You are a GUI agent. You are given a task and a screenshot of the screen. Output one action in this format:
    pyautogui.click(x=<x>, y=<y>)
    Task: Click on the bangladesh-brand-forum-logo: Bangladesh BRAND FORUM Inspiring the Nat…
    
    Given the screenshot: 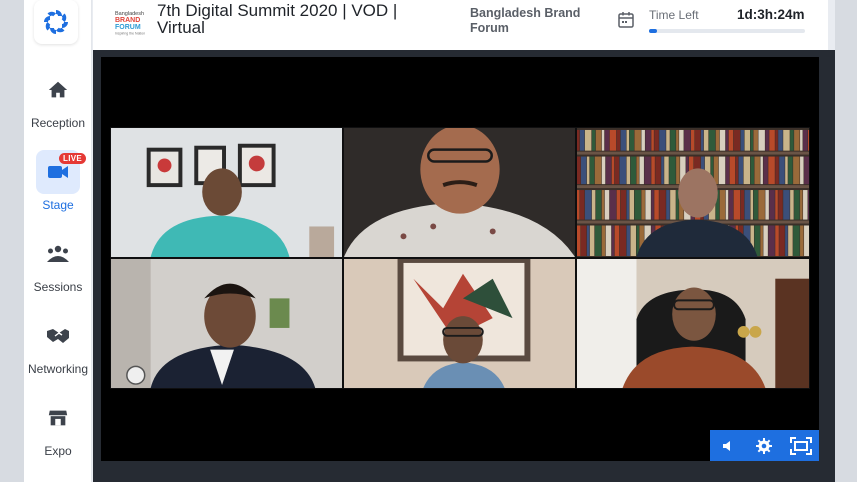 What is the action you would take?
    pyautogui.click(x=131, y=21)
    